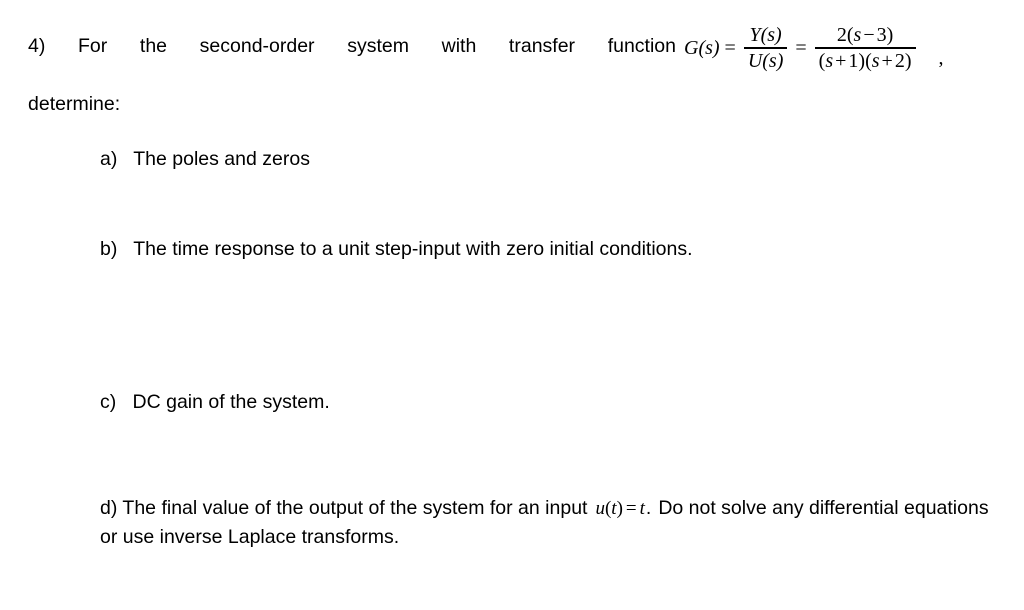  I want to click on inline-math-value: t, so click(642, 508).